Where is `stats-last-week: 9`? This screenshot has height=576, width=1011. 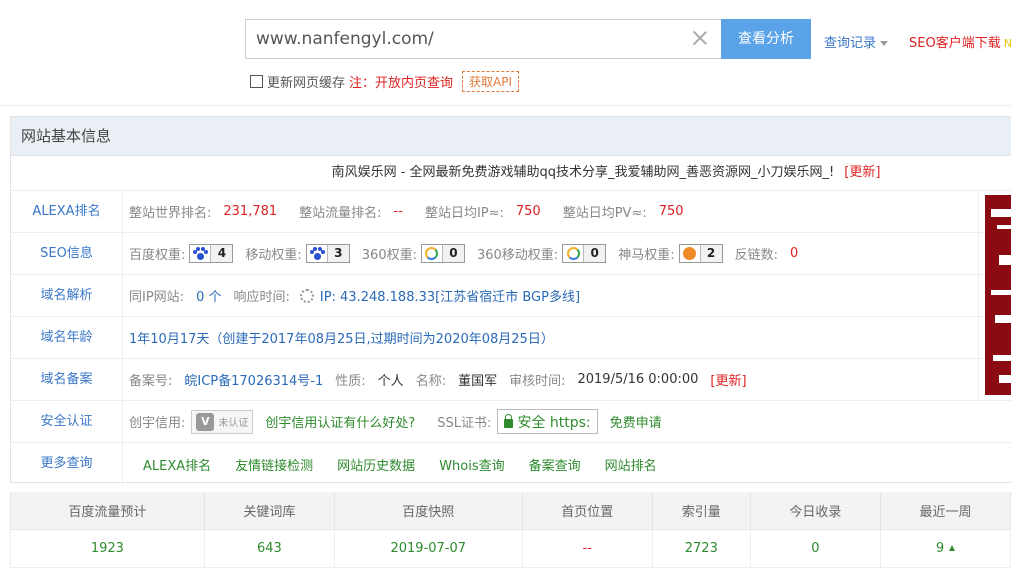
stats-last-week: 9 is located at coordinates (945, 548).